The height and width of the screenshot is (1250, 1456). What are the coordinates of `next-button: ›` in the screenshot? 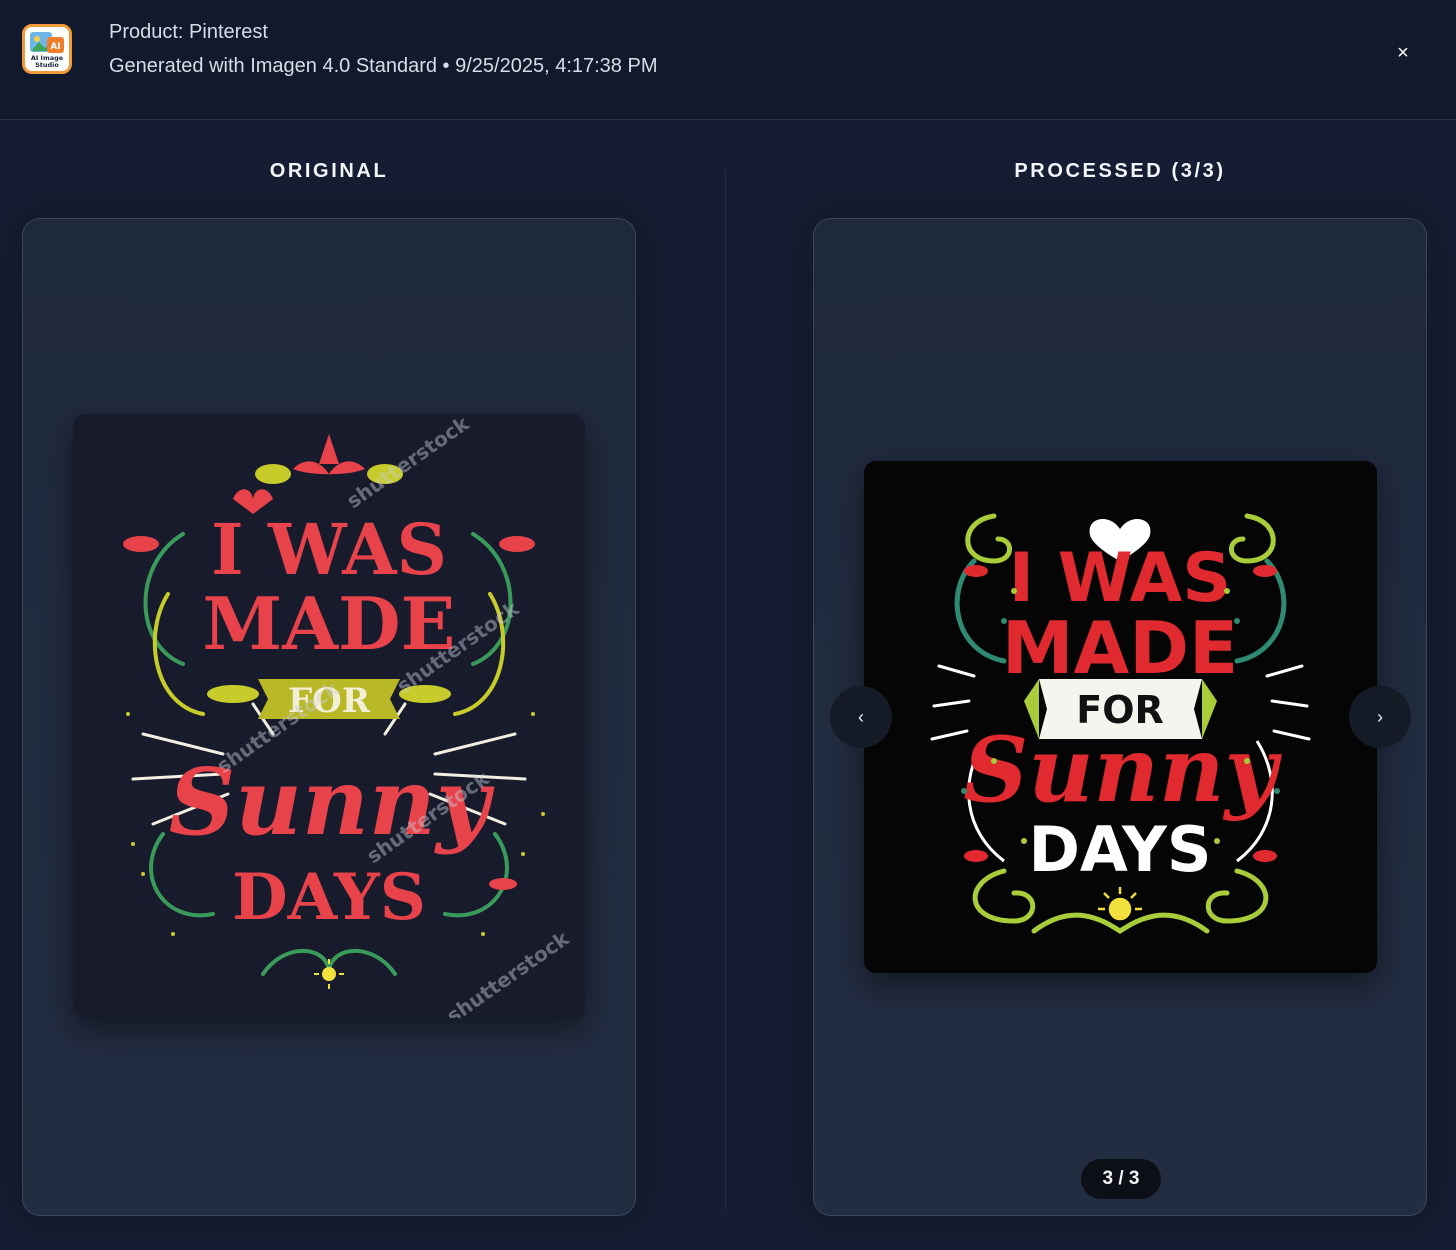 It's located at (1380, 717).